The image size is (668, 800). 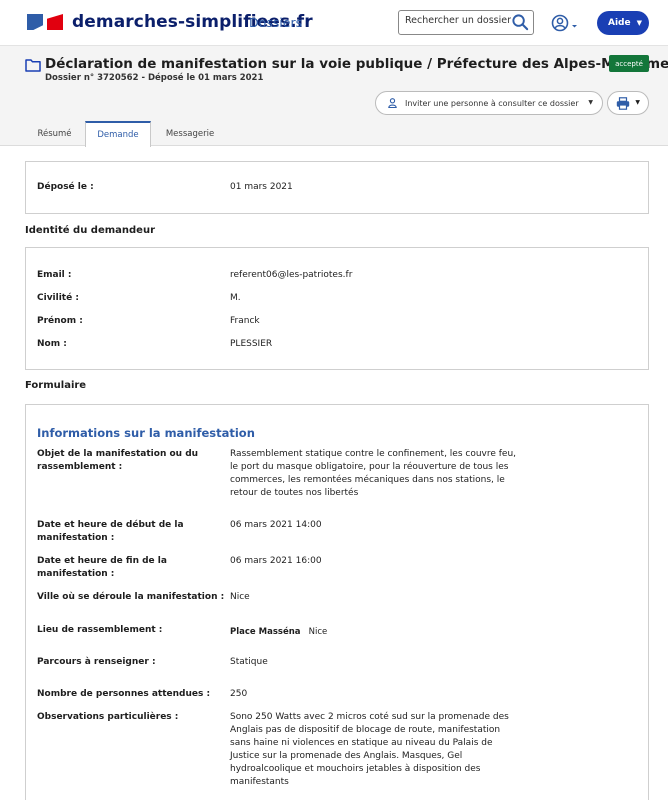 I want to click on user-account-icon, so click(x=565, y=23).